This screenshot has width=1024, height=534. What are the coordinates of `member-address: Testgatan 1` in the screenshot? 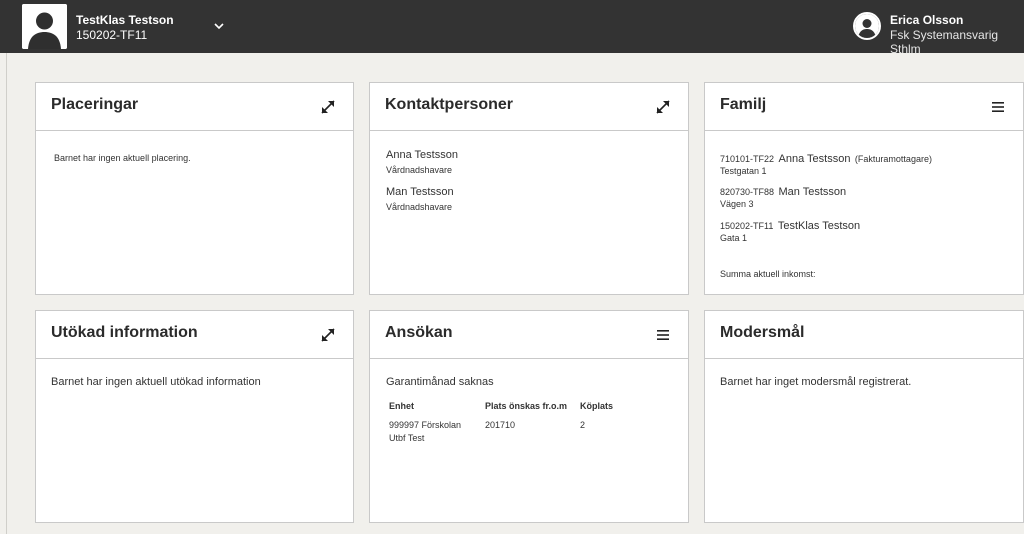 It's located at (743, 171).